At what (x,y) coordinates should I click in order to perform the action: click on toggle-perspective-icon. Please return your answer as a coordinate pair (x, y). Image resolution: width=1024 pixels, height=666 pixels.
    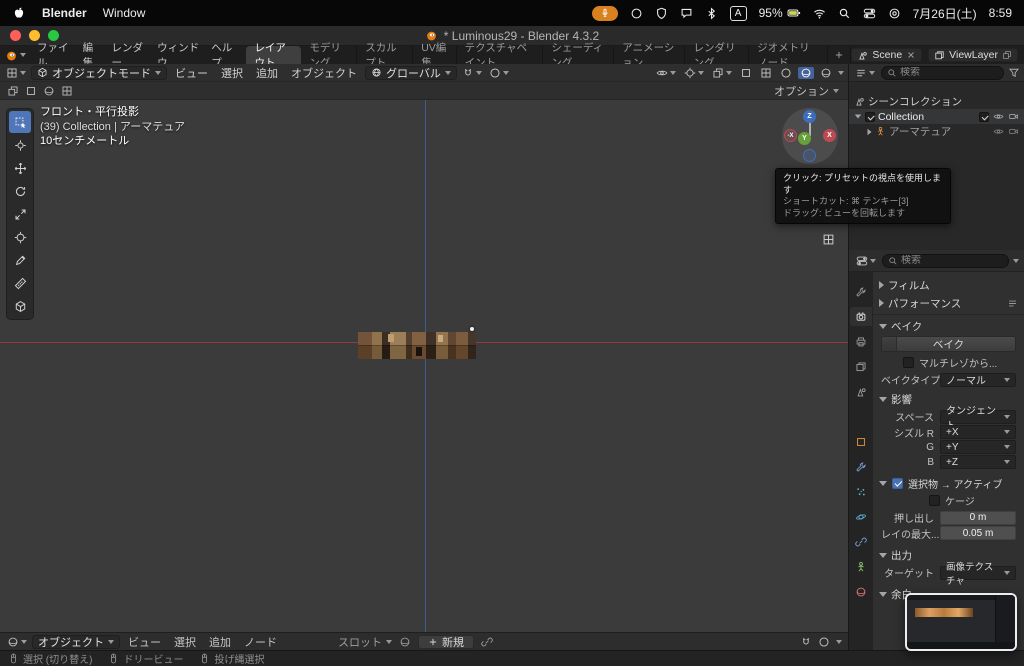
    Looking at the image, I should click on (828, 239).